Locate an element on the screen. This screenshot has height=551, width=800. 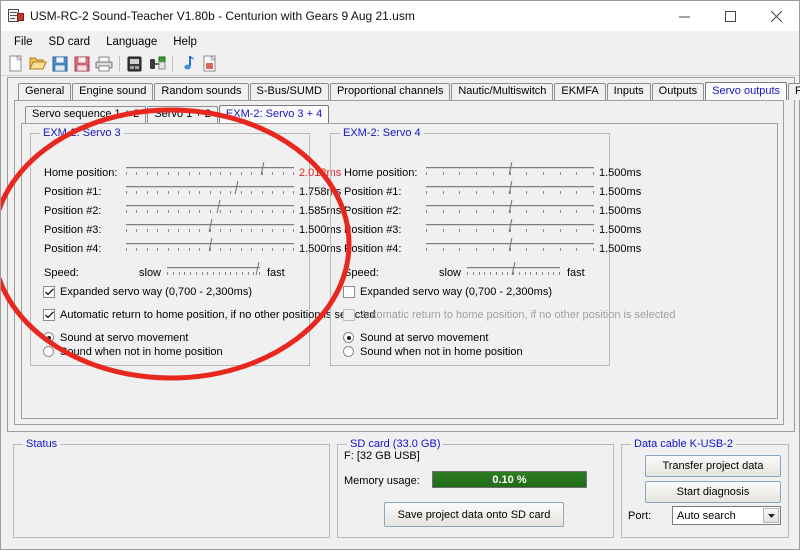
port-select: Auto search is located at coordinates (726, 515).